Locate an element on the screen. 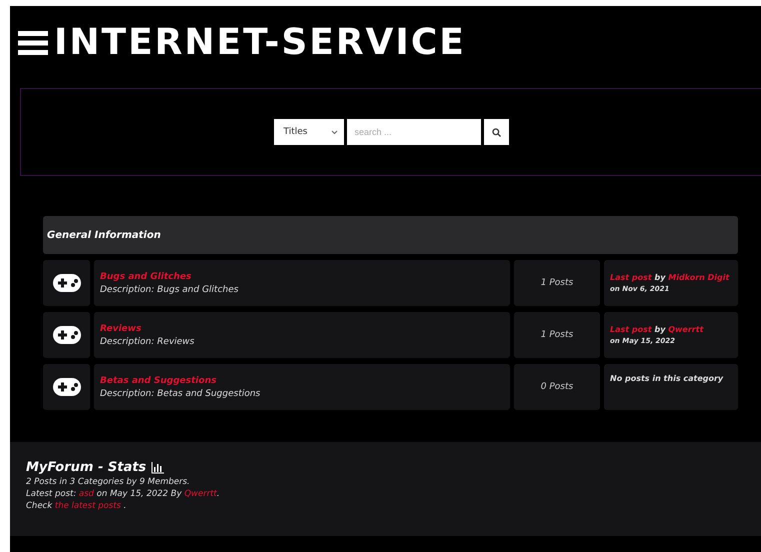 The height and width of the screenshot is (552, 761). forum-link: Reviews is located at coordinates (302, 329).